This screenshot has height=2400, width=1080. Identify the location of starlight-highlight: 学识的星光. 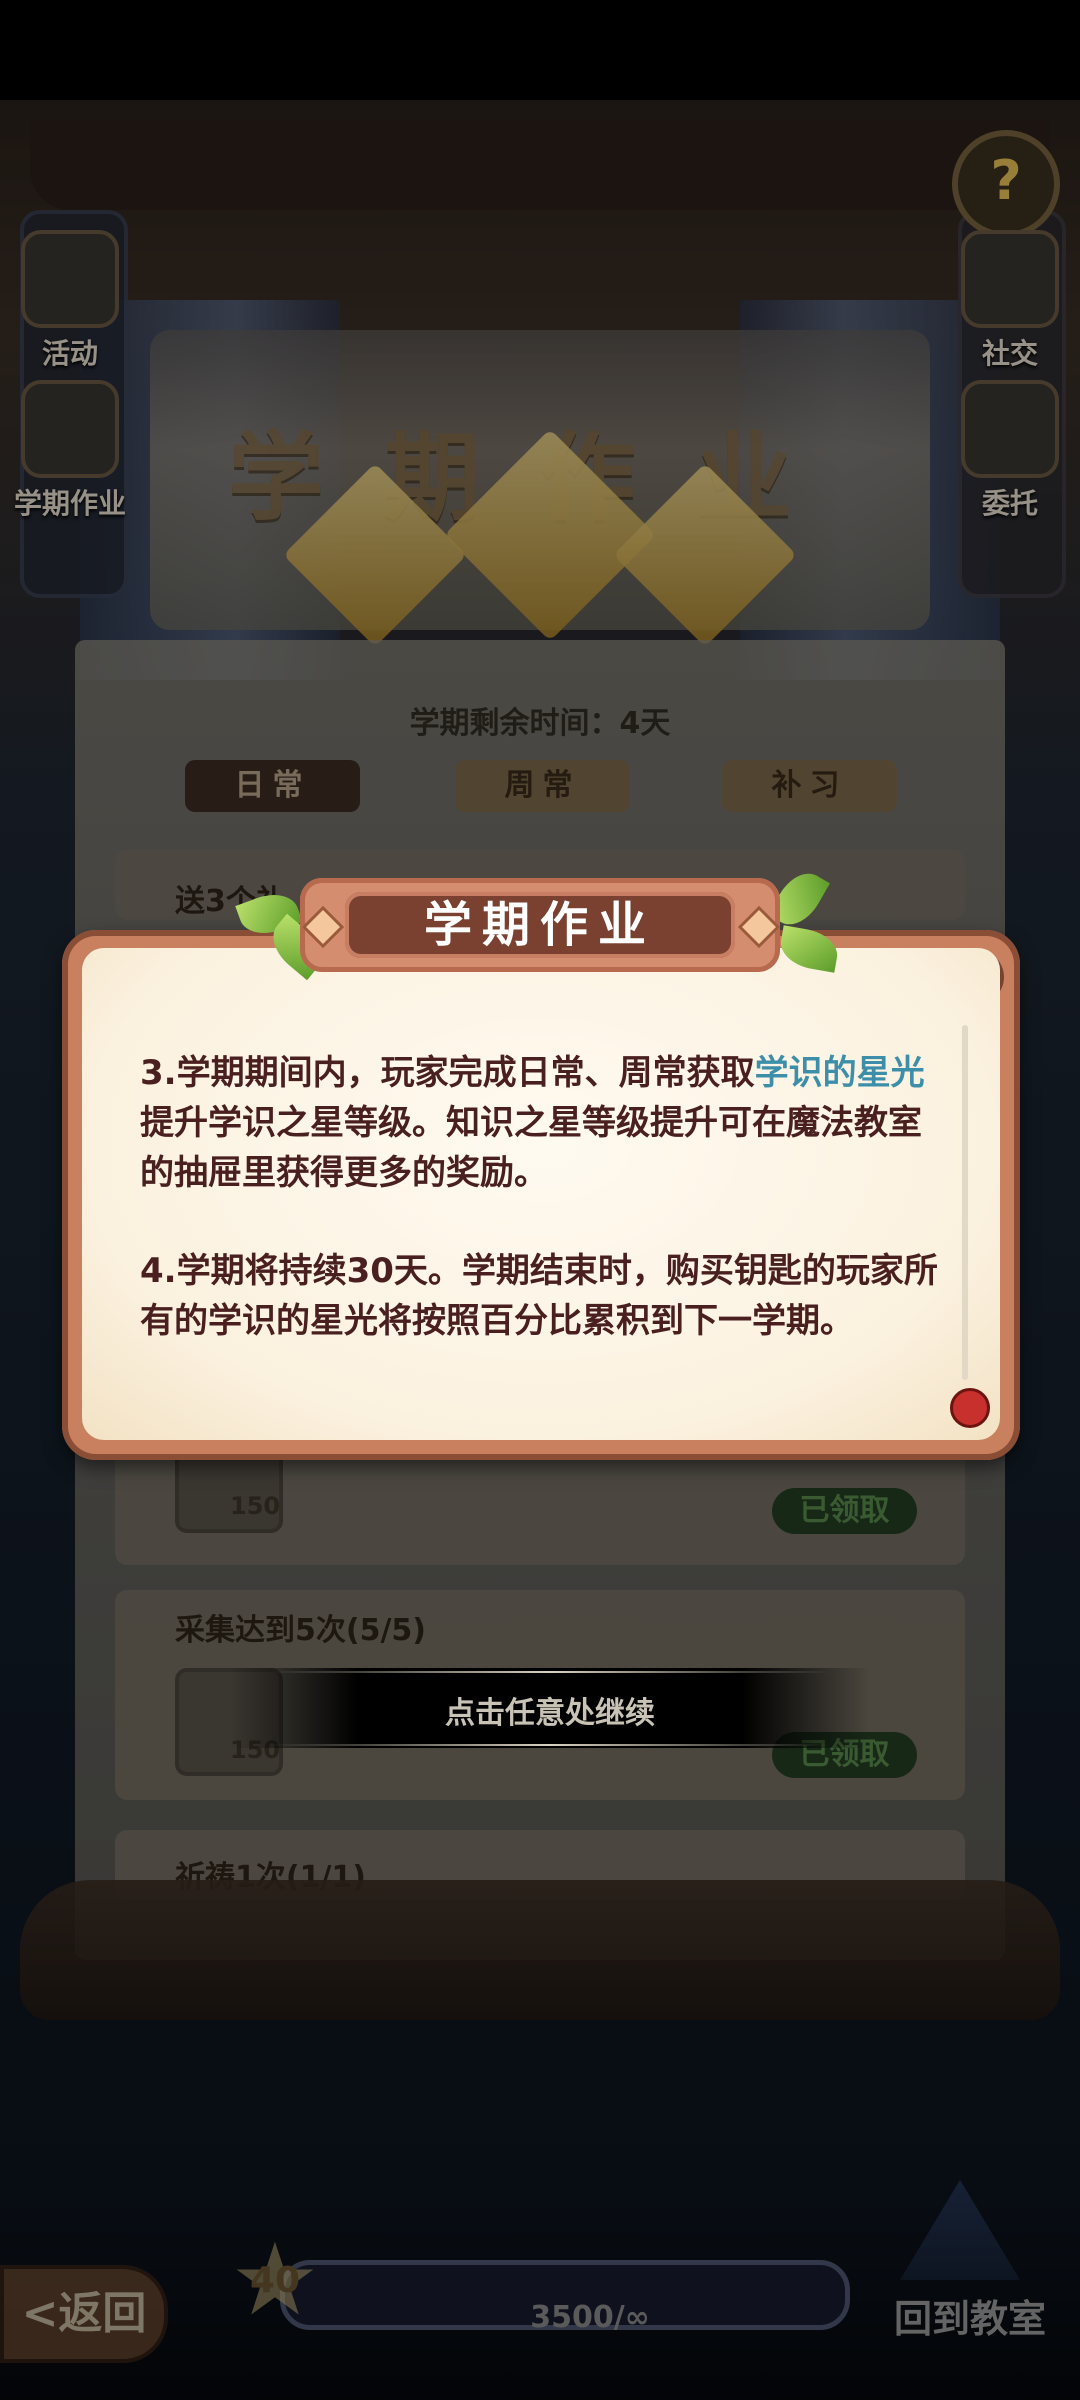
(839, 1073).